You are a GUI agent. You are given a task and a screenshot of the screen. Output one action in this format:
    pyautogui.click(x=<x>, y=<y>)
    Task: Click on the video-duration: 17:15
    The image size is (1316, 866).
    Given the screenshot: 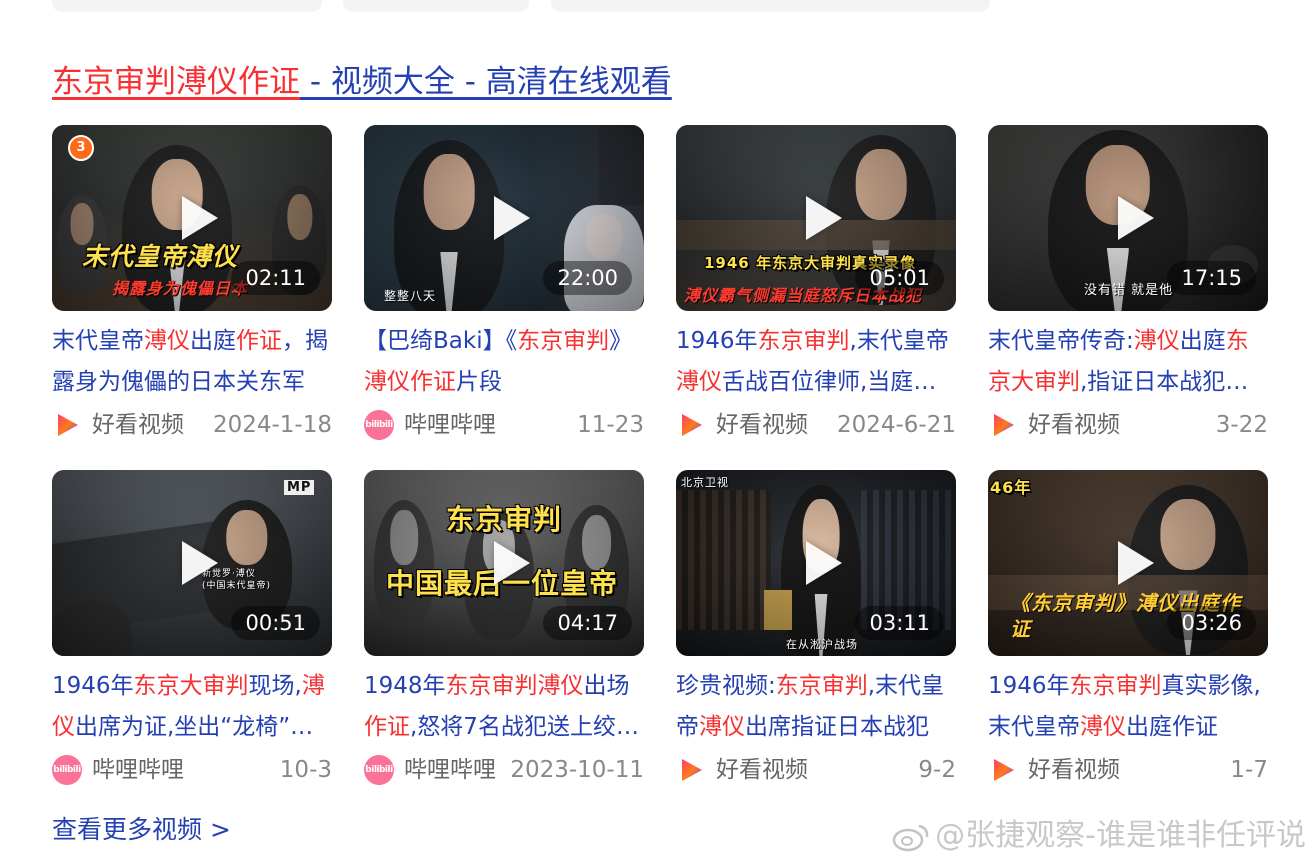 What is the action you would take?
    pyautogui.click(x=1211, y=278)
    